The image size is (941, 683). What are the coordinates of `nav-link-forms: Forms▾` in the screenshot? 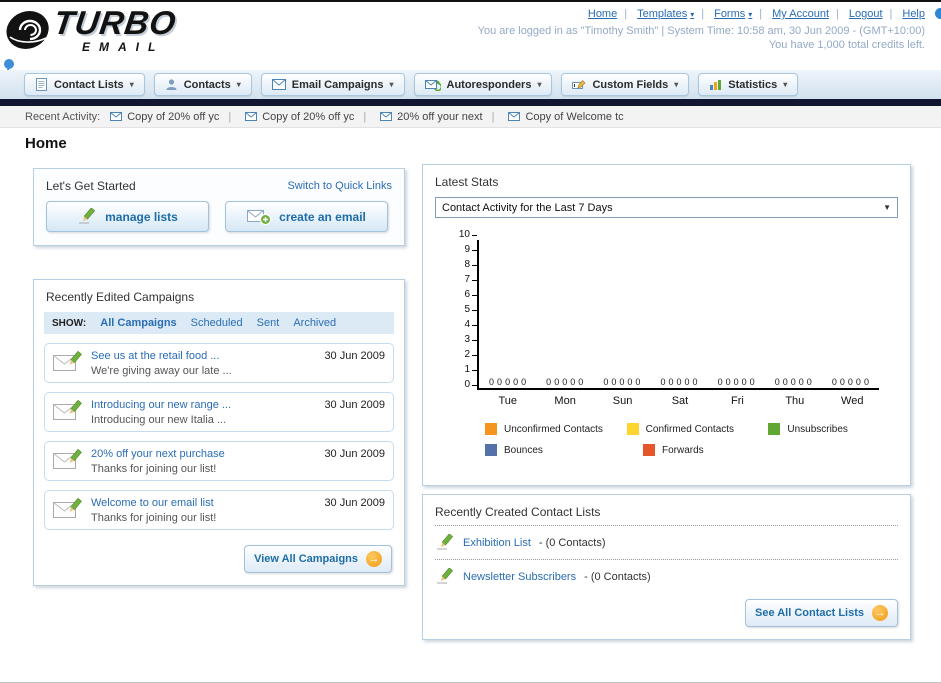 It's located at (723, 14).